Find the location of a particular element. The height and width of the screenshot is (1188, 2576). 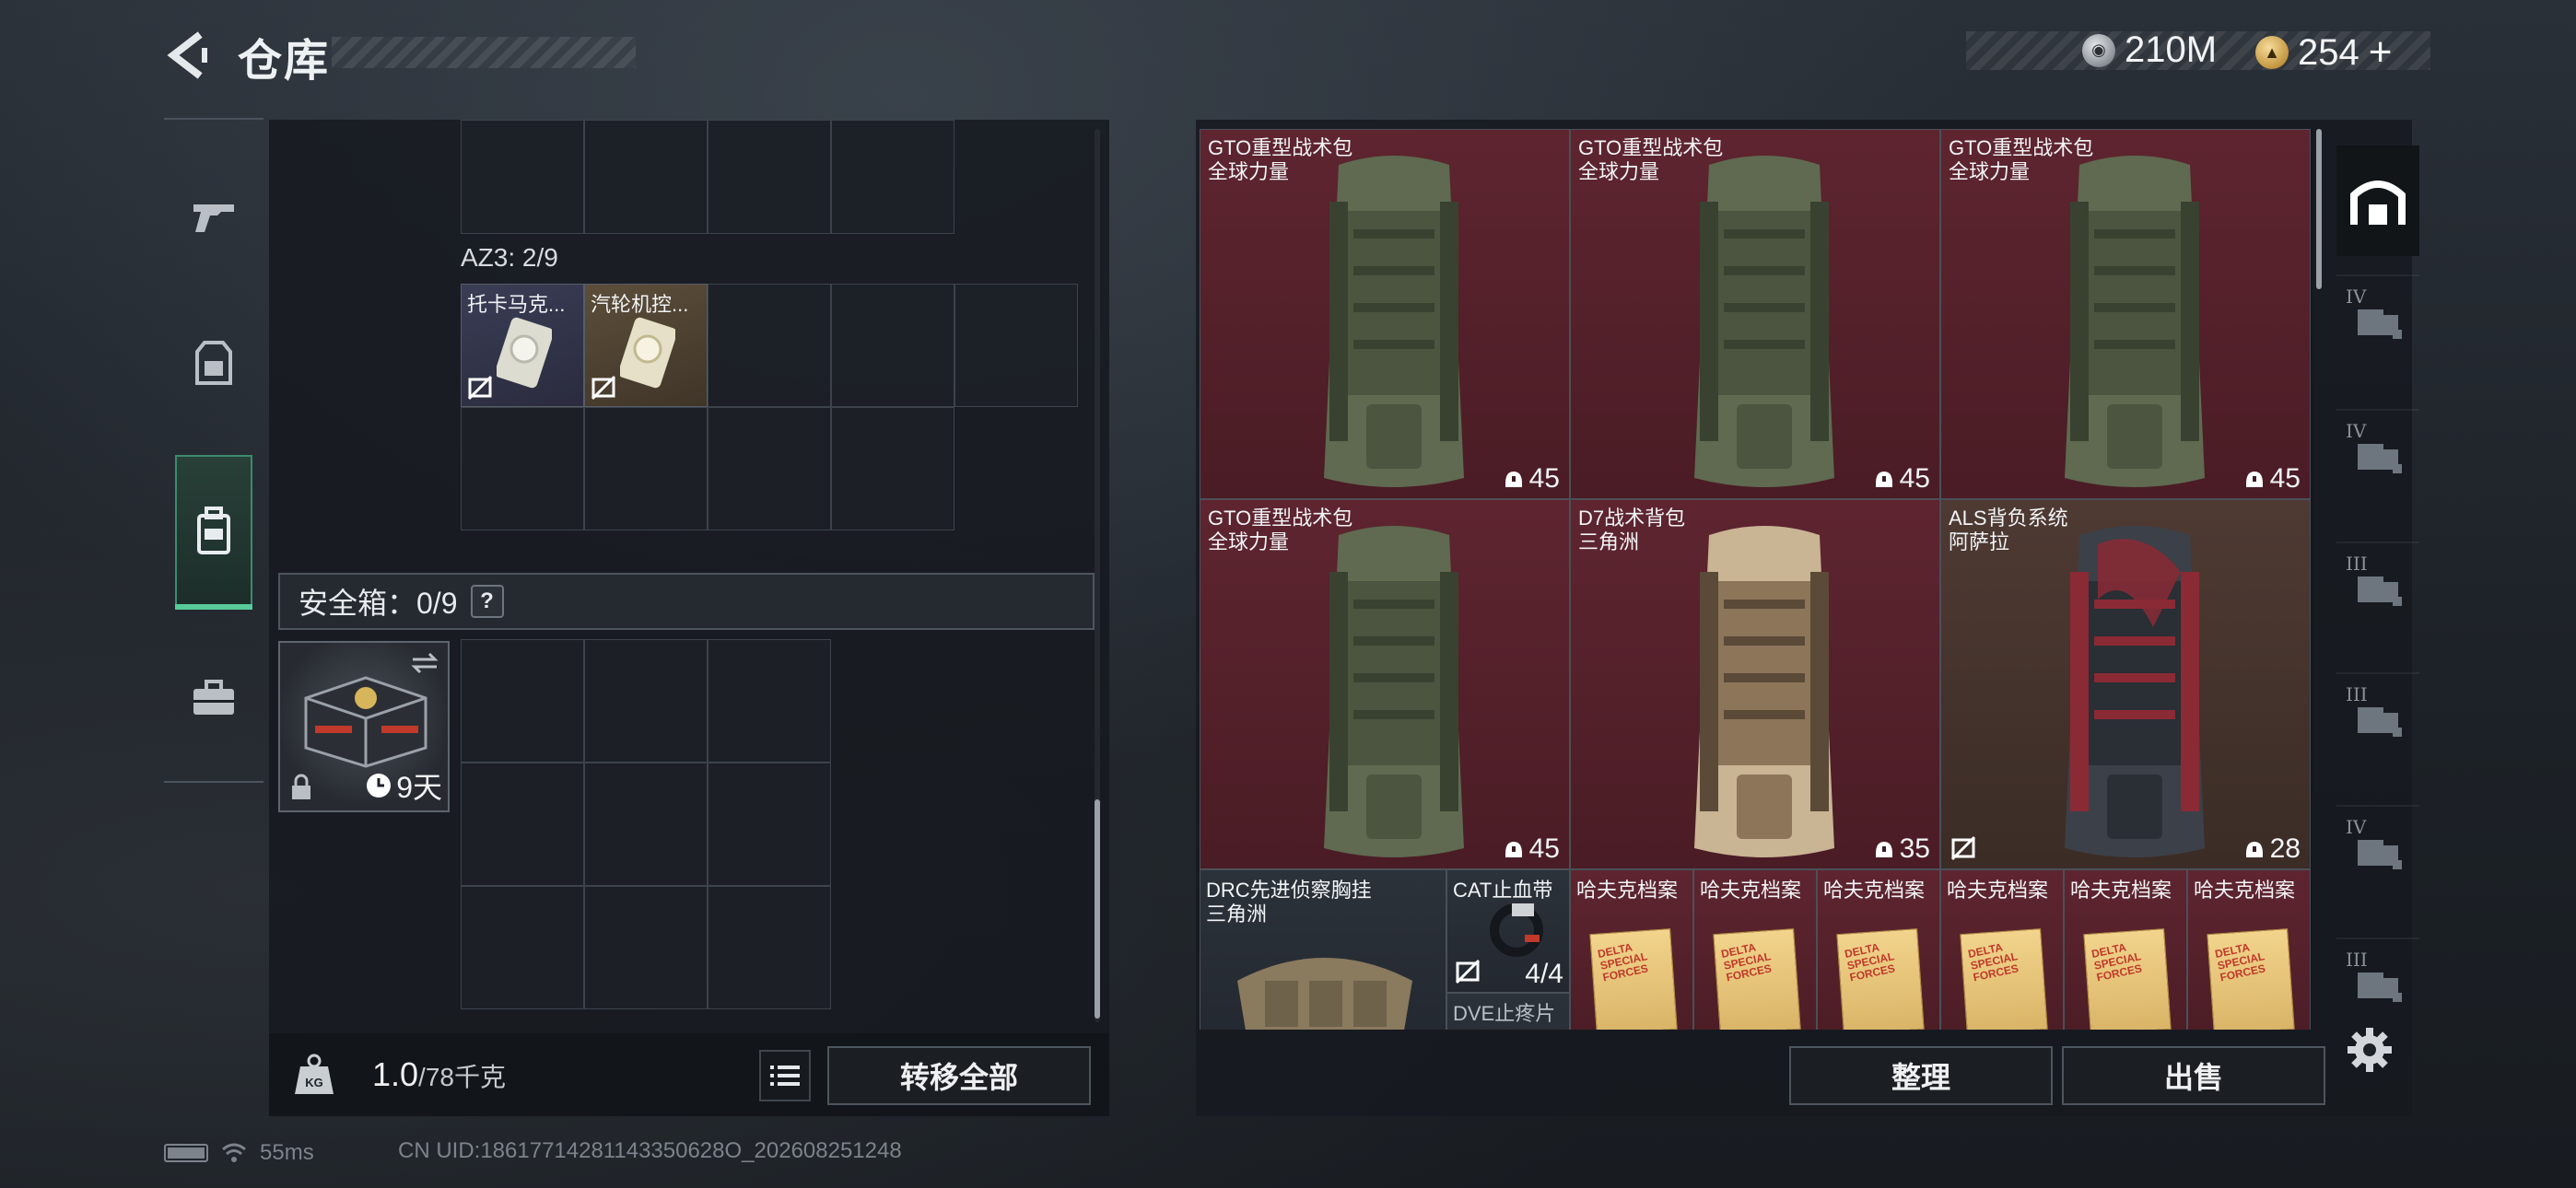

status-bar: 55ms is located at coordinates (239, 1153).